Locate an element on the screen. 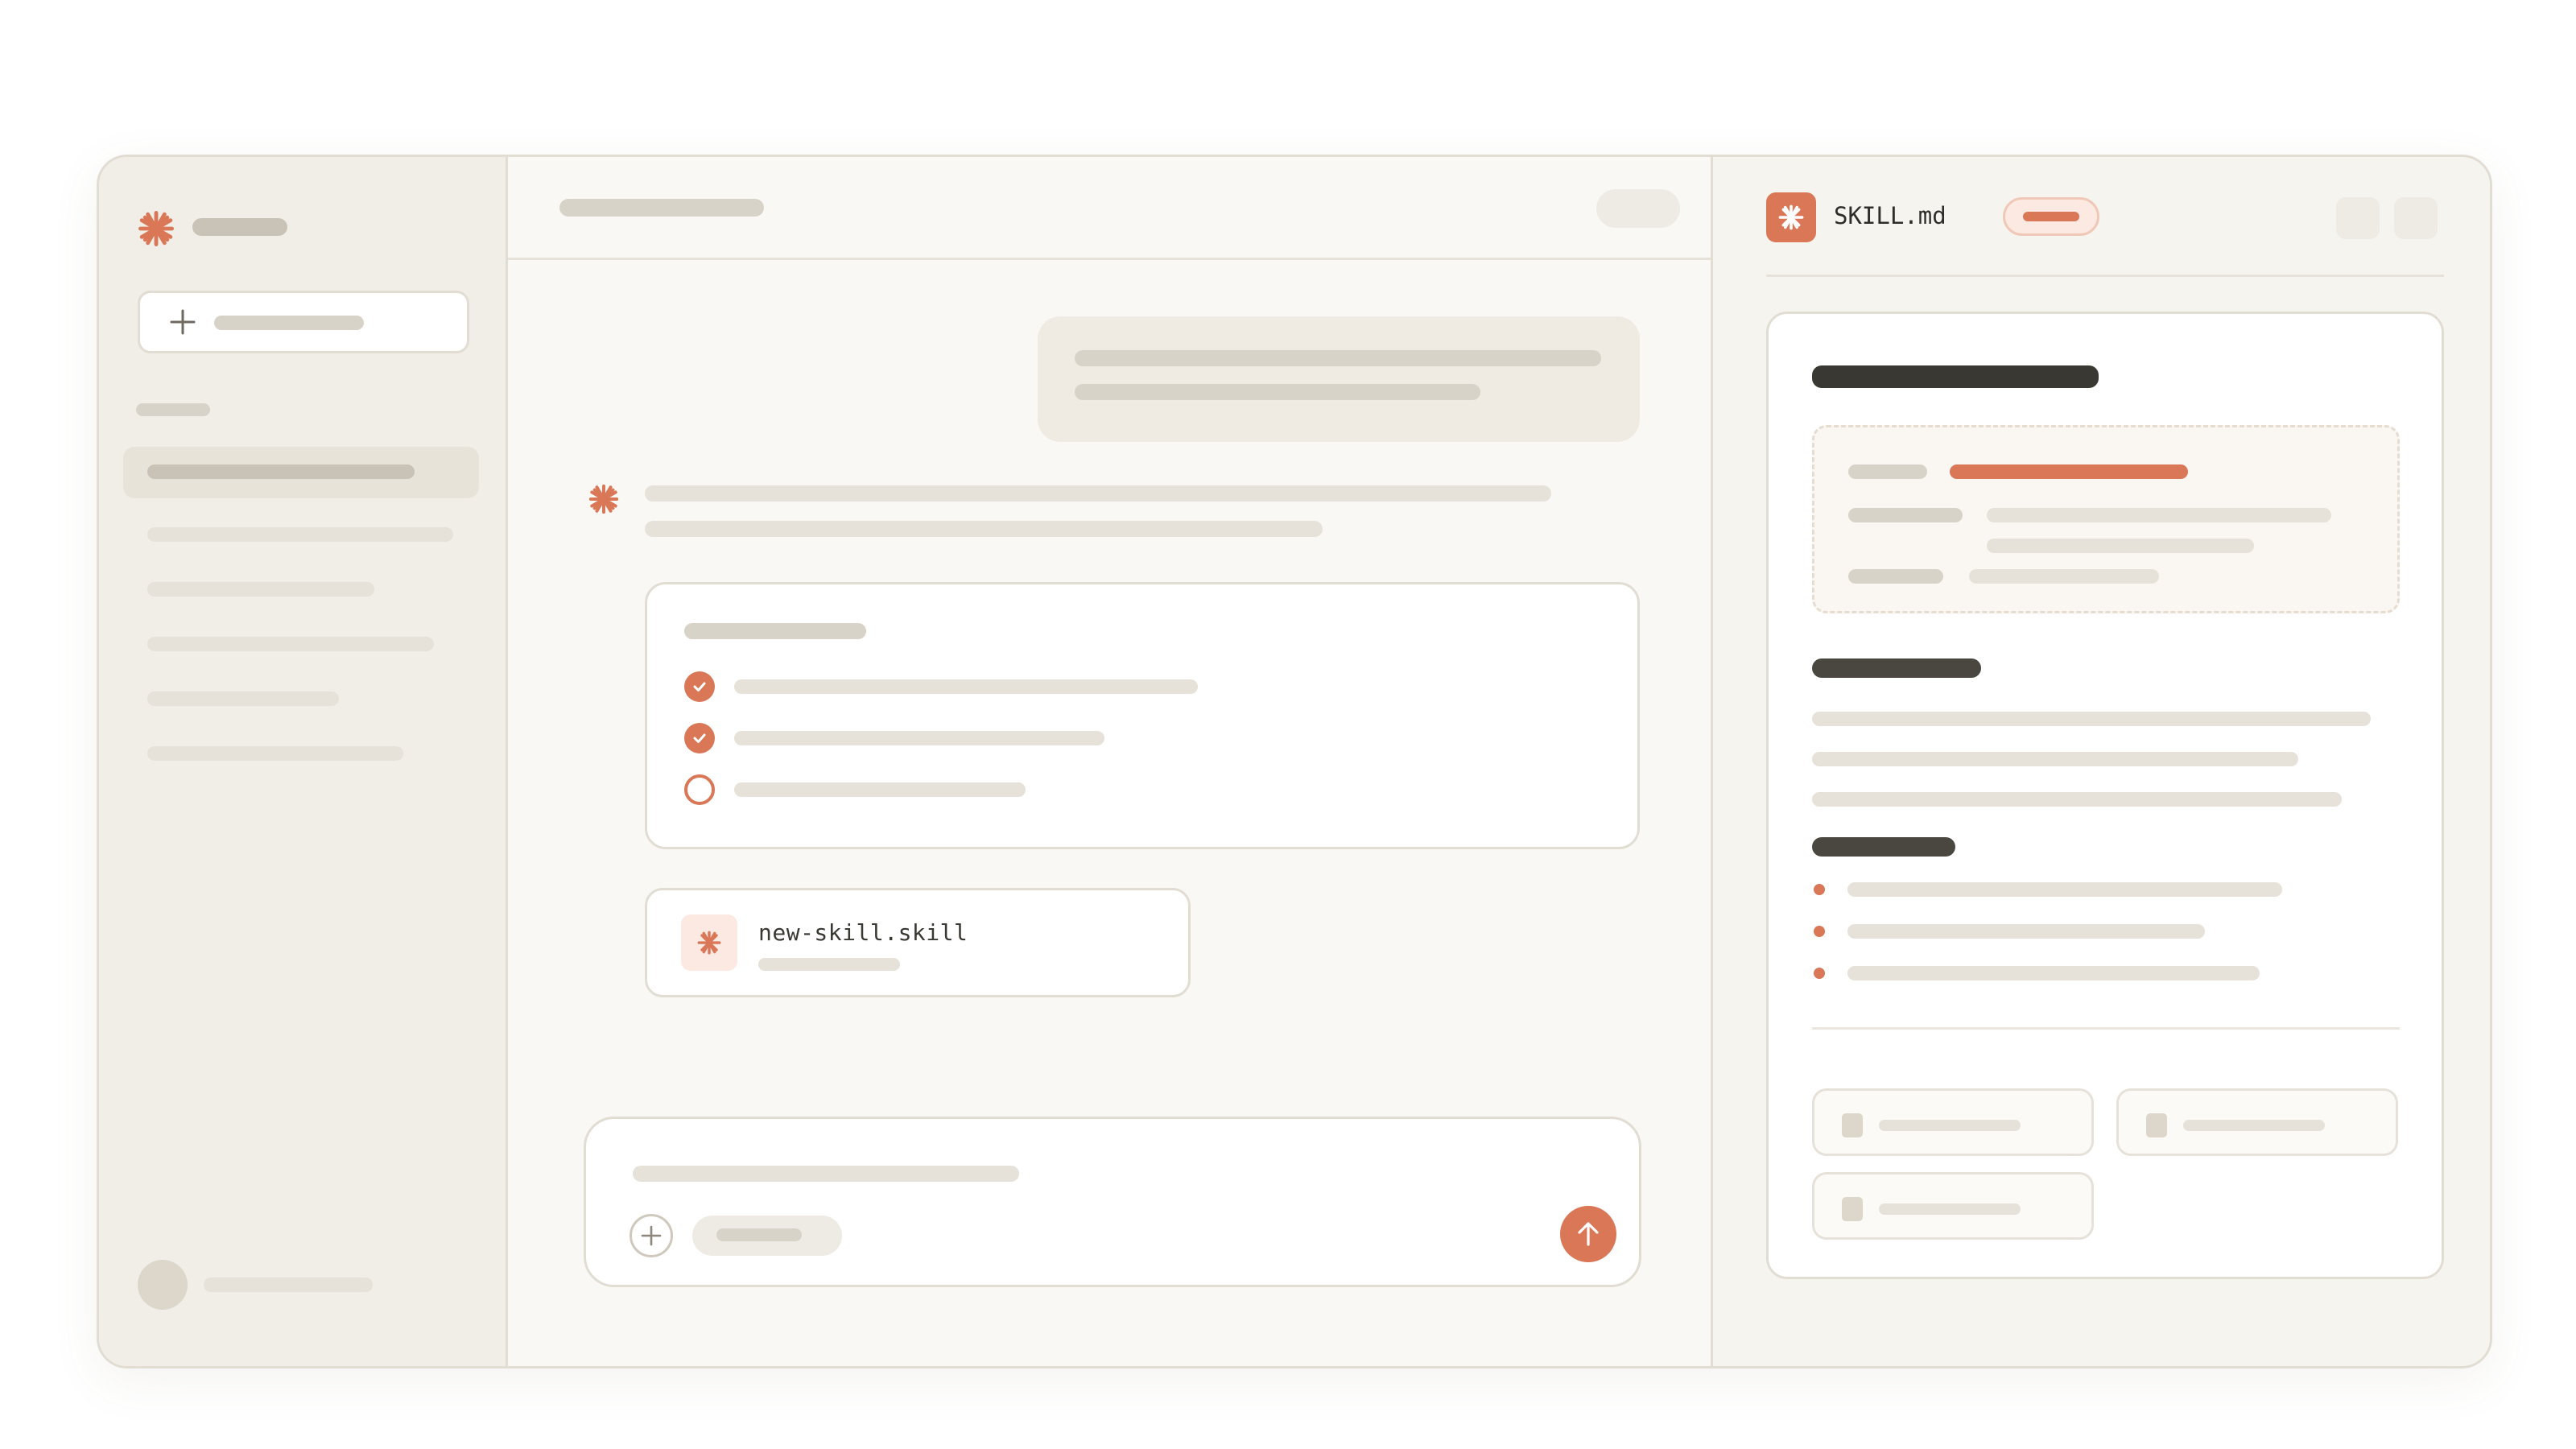 This screenshot has height=1449, width=2576. attachment-file-card: new-skill.skill is located at coordinates (918, 942).